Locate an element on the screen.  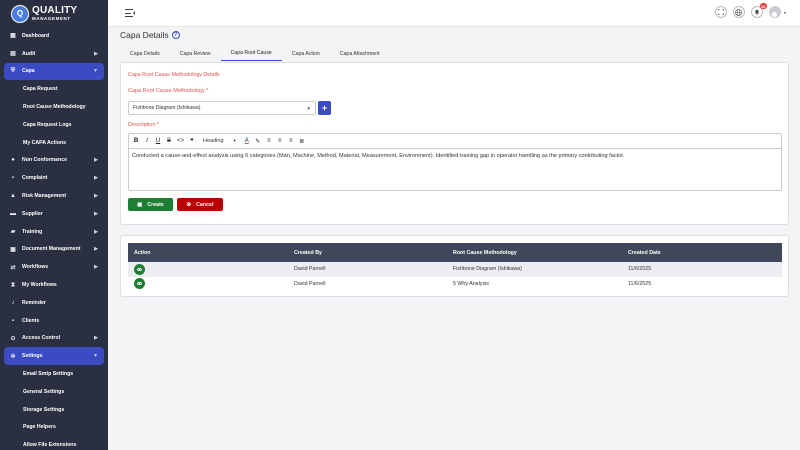
sidebar-item-label: General Settings is located at coordinates (44, 391).